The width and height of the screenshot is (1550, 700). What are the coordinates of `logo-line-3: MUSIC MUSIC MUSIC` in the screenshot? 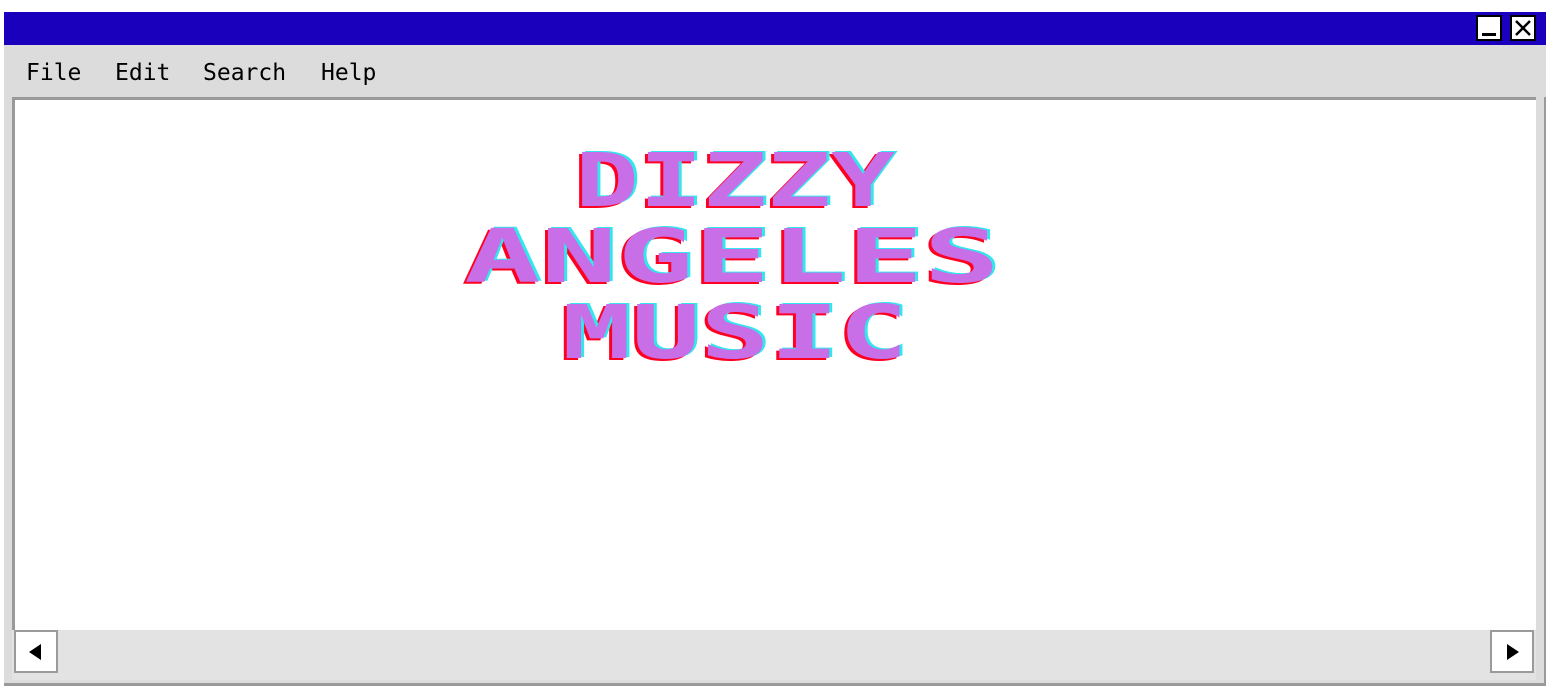 It's located at (735, 333).